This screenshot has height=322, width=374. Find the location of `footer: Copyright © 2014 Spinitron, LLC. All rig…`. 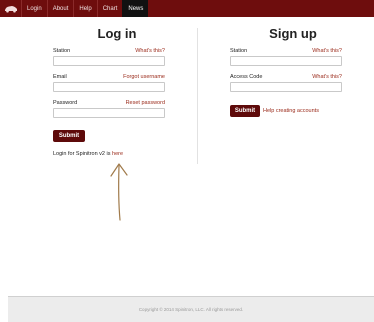

footer: Copyright © 2014 Spinitron, LLC. All rig… is located at coordinates (191, 309).